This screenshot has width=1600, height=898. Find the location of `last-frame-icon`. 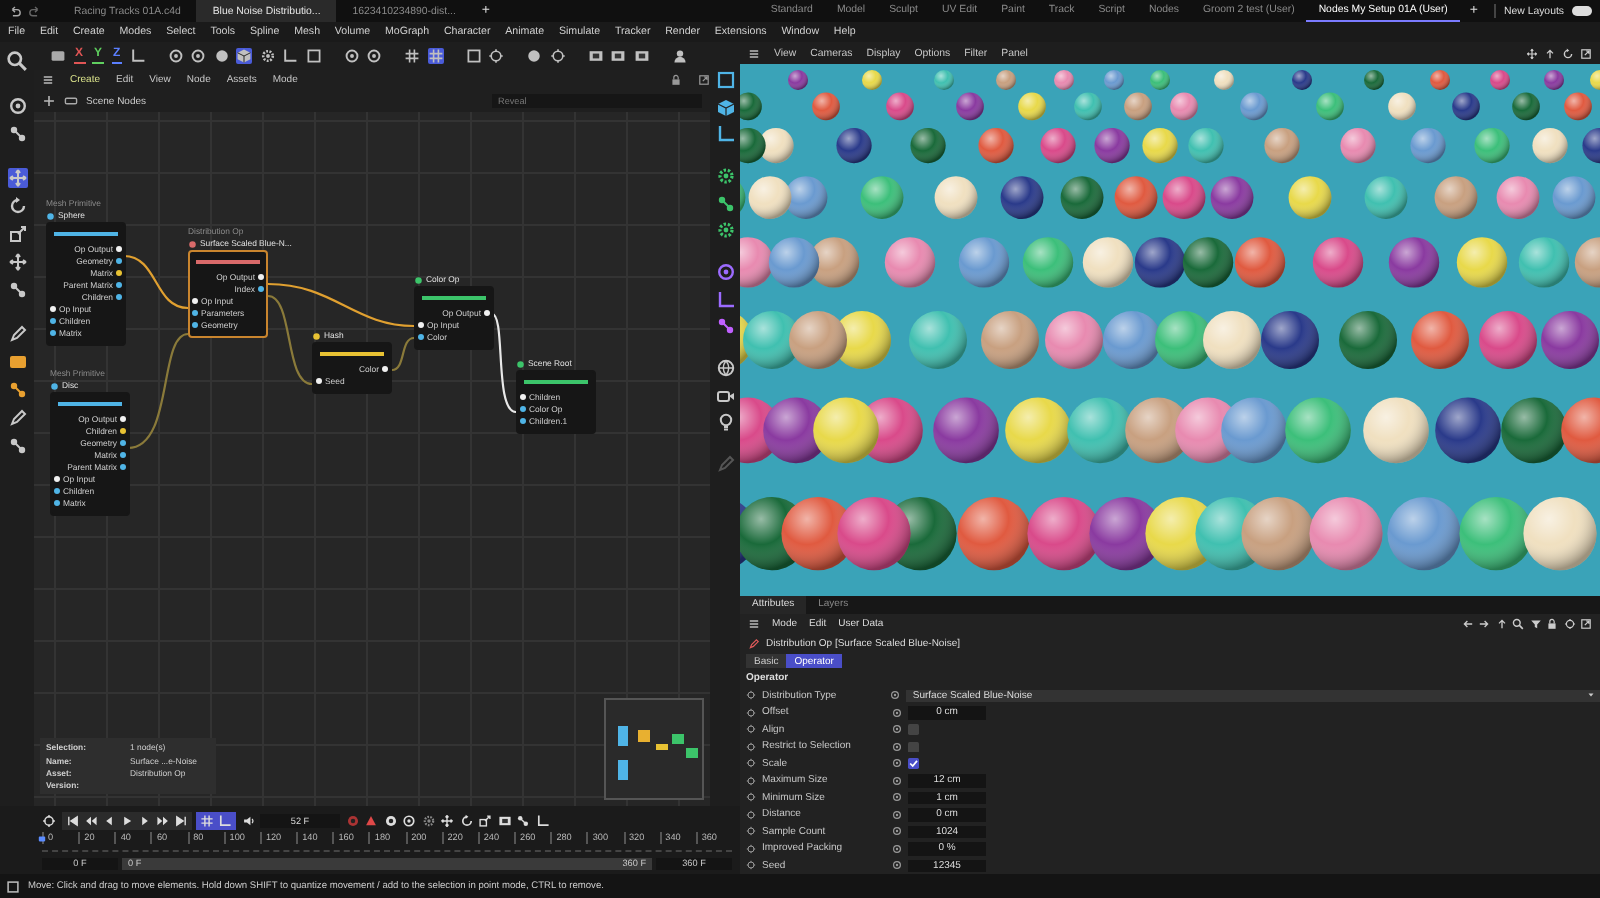

last-frame-icon is located at coordinates (180, 821).